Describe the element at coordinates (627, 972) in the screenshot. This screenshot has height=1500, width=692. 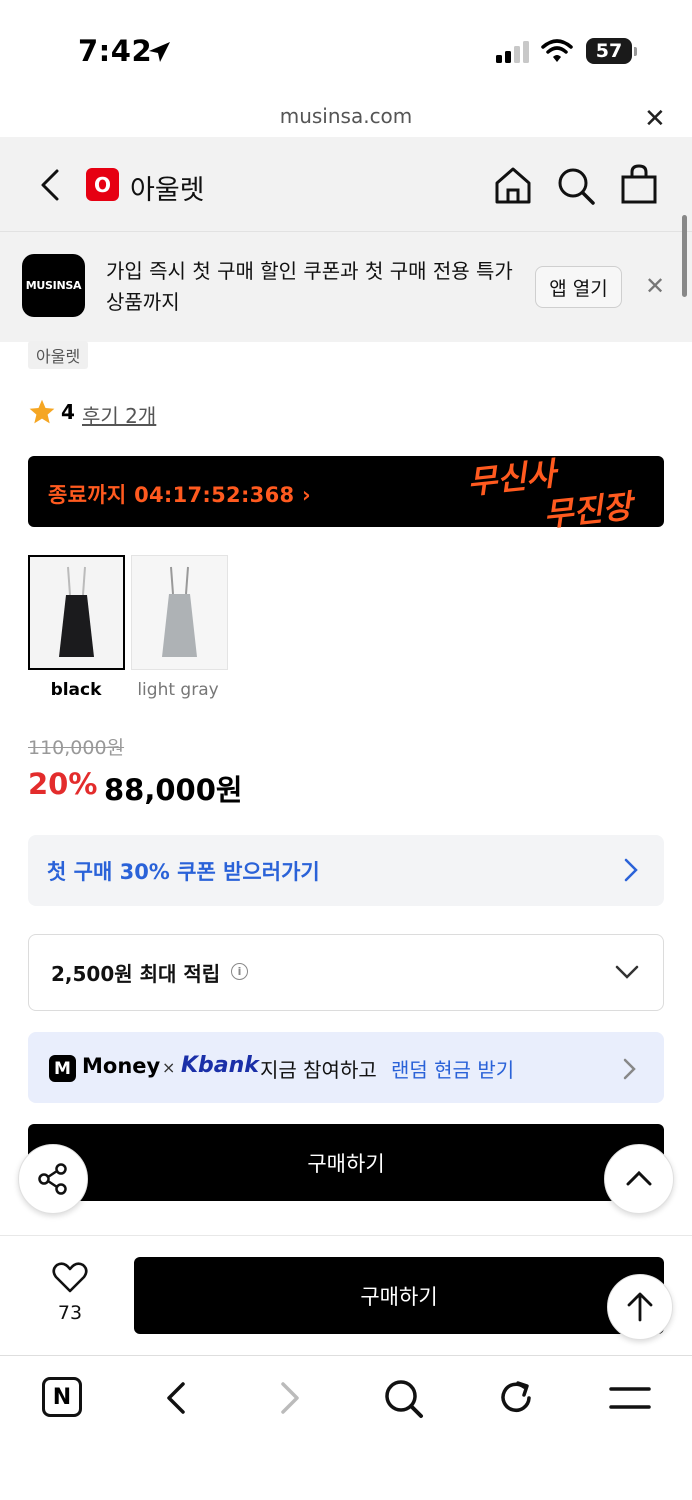
I see `chevron-down-icon` at that location.